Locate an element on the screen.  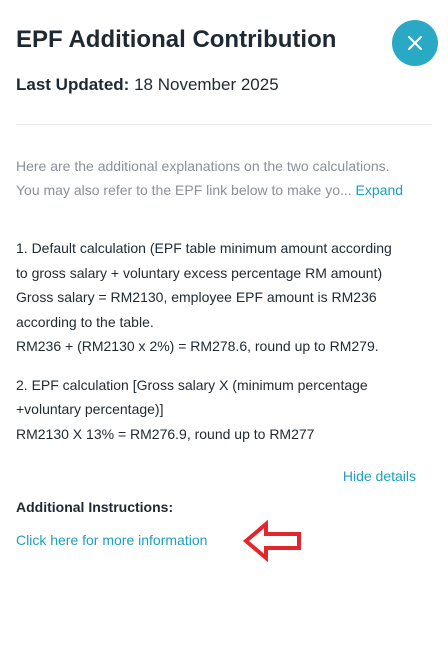
details-gap is located at coordinates (226, 366).